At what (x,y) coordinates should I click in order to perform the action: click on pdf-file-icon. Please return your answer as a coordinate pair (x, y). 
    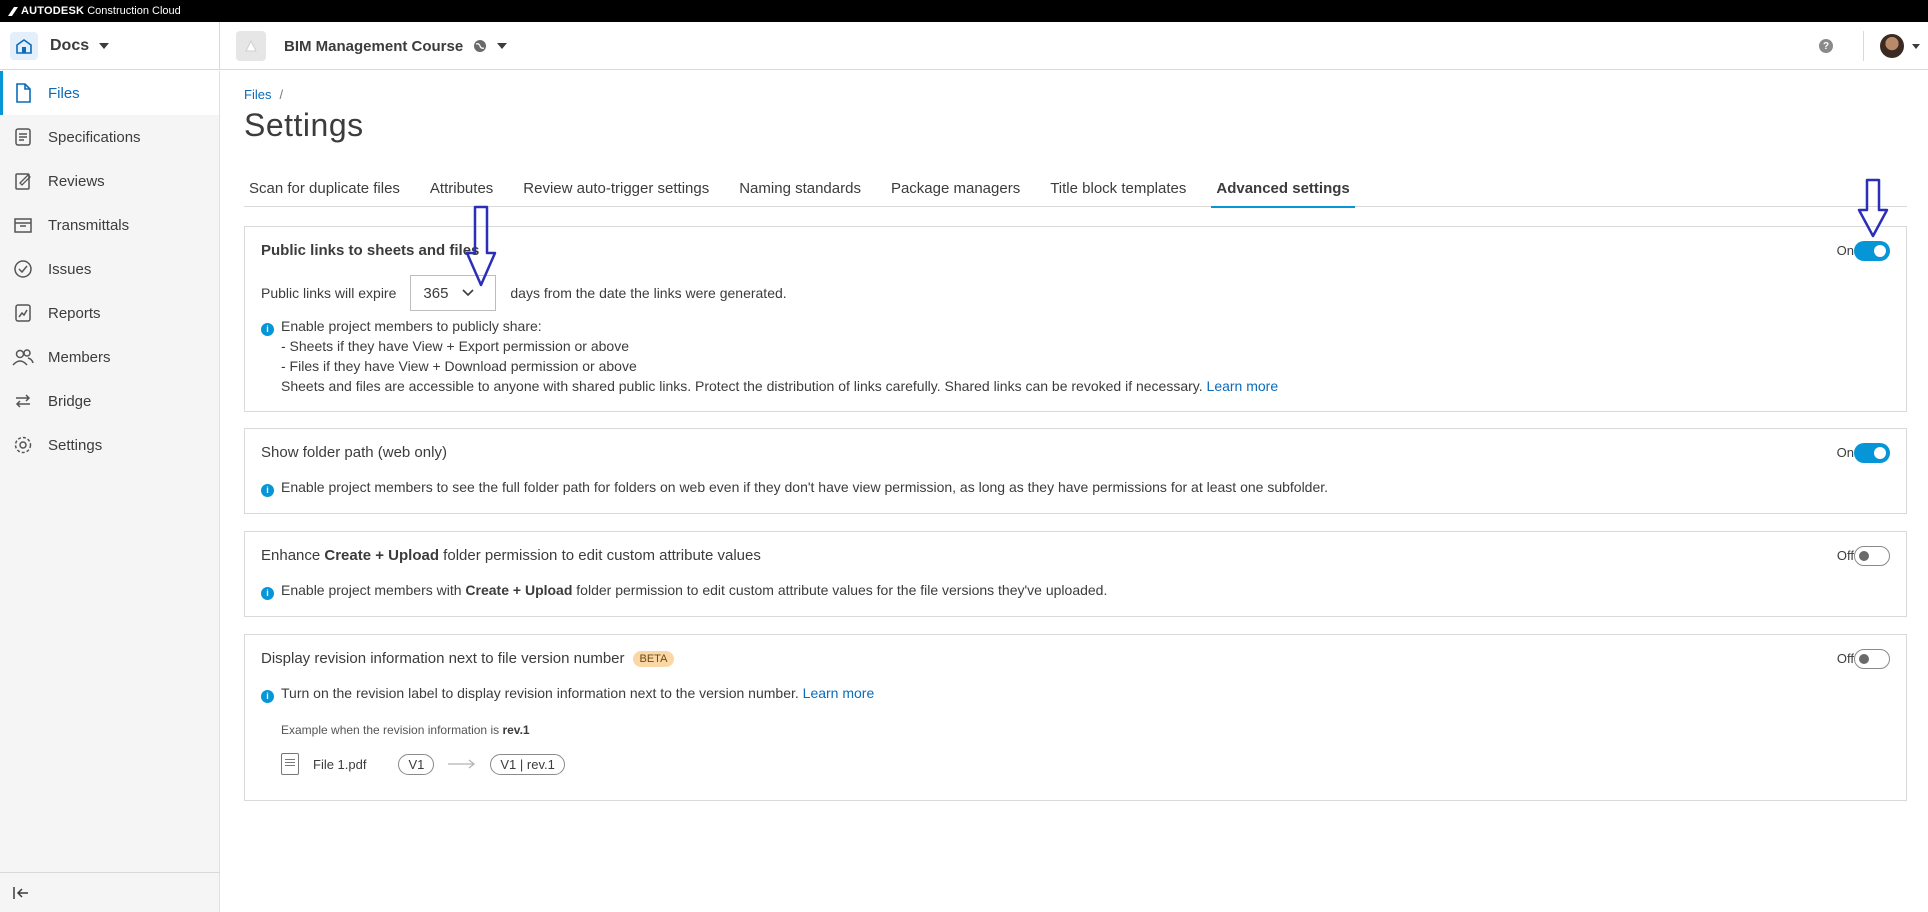
    Looking at the image, I should click on (290, 764).